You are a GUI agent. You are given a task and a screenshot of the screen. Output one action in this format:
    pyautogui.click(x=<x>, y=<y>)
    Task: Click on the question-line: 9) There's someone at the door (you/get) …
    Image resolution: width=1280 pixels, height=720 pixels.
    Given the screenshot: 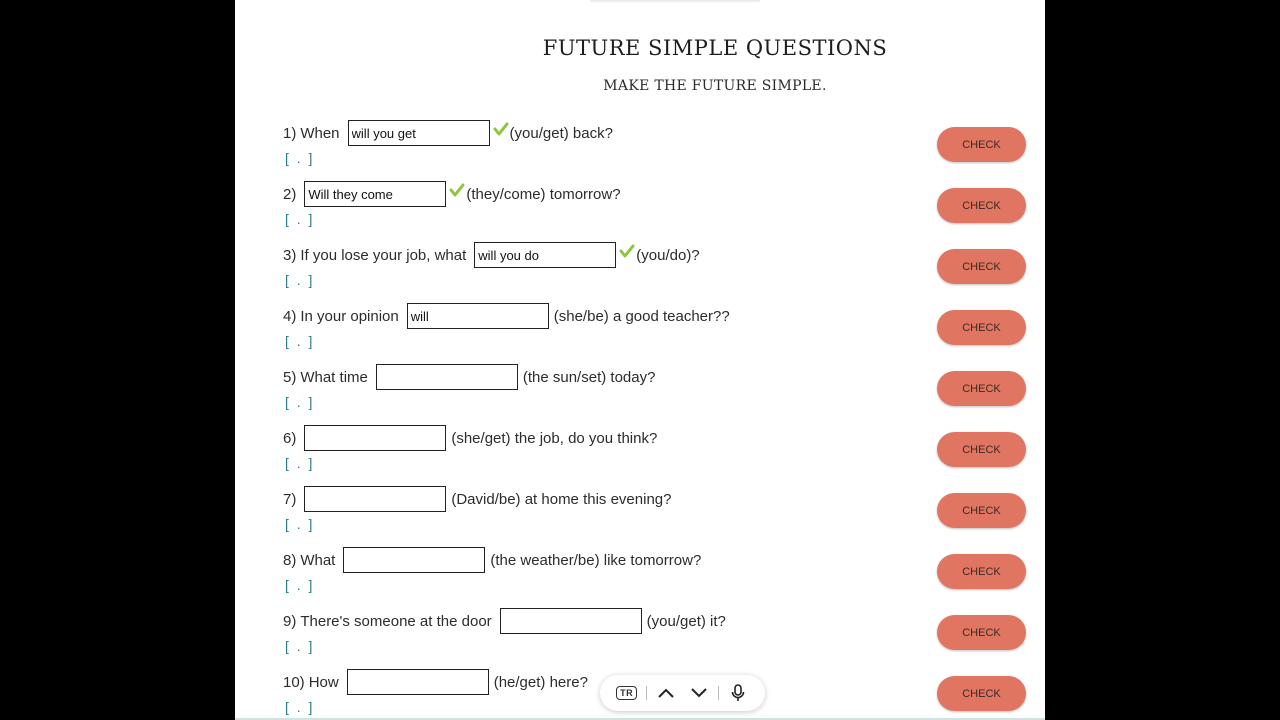 What is the action you would take?
    pyautogui.click(x=504, y=621)
    